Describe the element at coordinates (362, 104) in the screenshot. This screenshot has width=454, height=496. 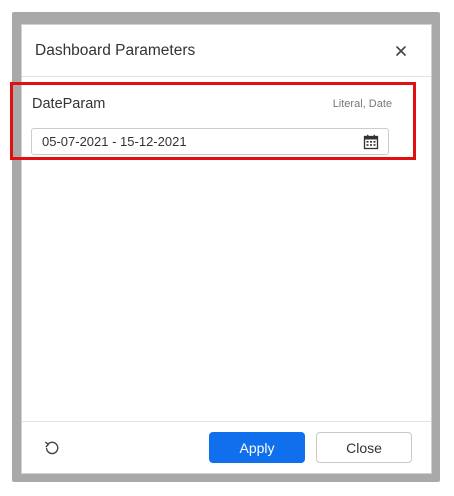
I see `parameter-type: Literal, Date` at that location.